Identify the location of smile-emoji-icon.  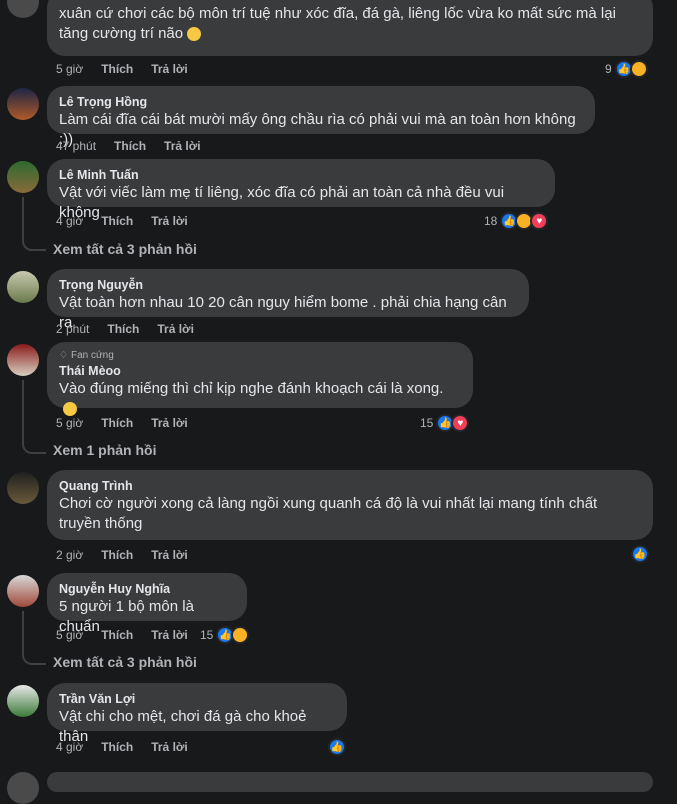
(194, 34).